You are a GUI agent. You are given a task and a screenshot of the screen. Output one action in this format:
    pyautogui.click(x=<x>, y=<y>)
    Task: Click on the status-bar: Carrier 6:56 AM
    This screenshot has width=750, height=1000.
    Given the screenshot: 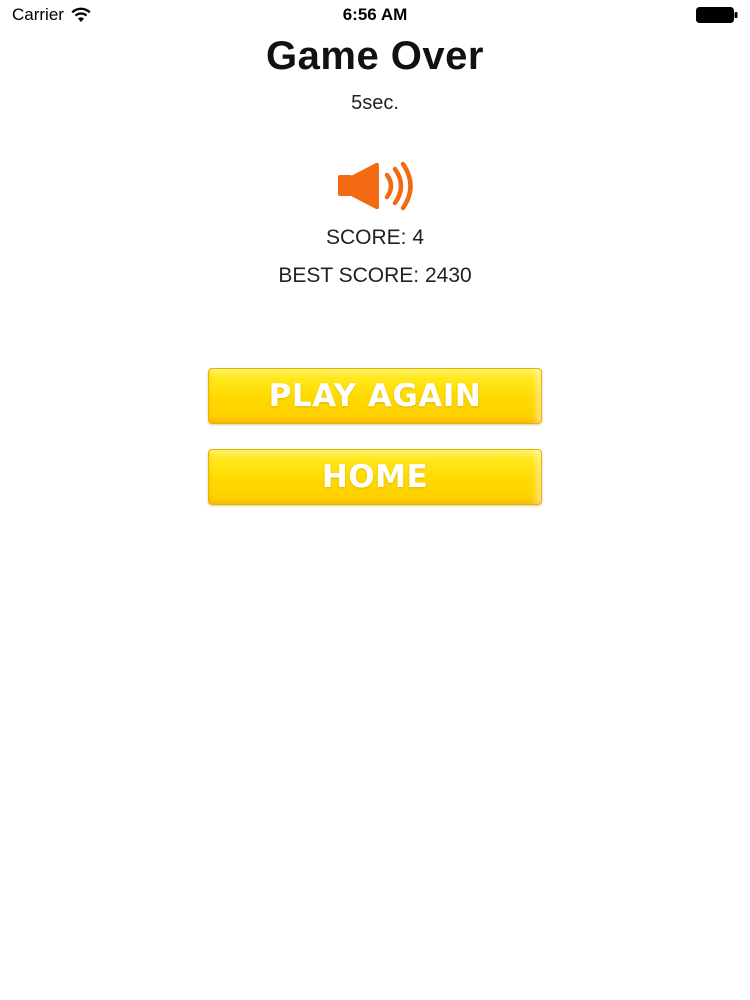 What is the action you would take?
    pyautogui.click(x=375, y=15)
    